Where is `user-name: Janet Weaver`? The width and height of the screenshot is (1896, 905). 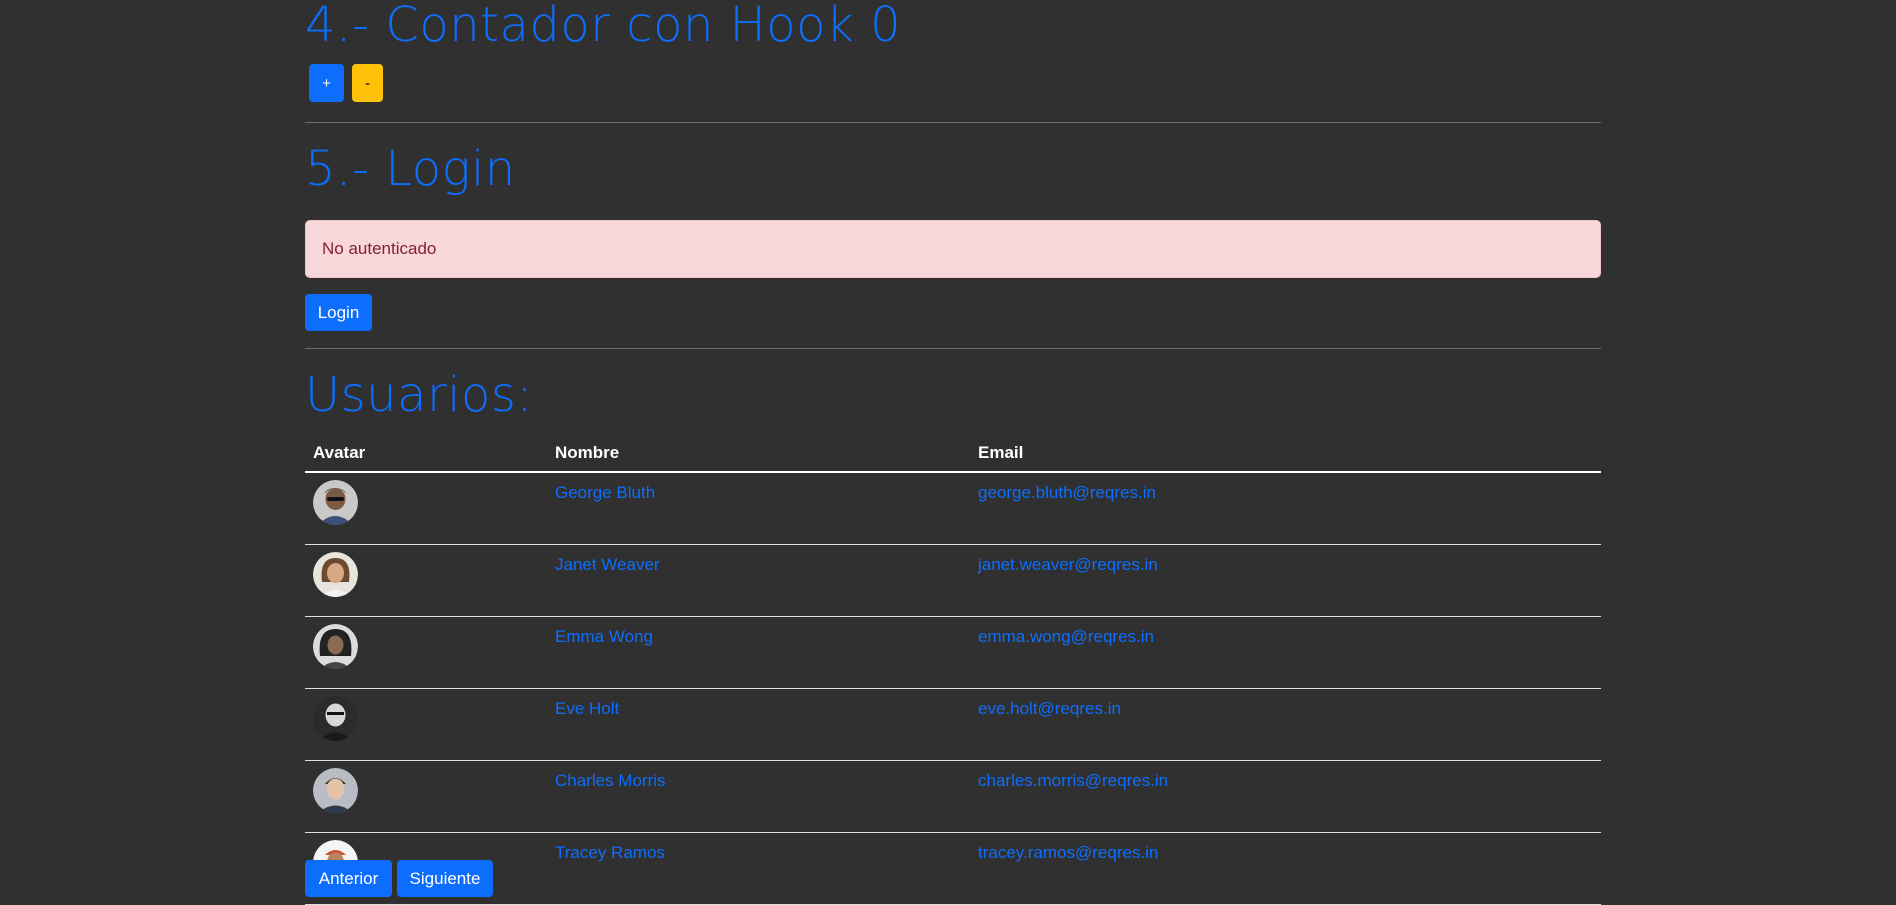
user-name: Janet Weaver is located at coordinates (758, 580).